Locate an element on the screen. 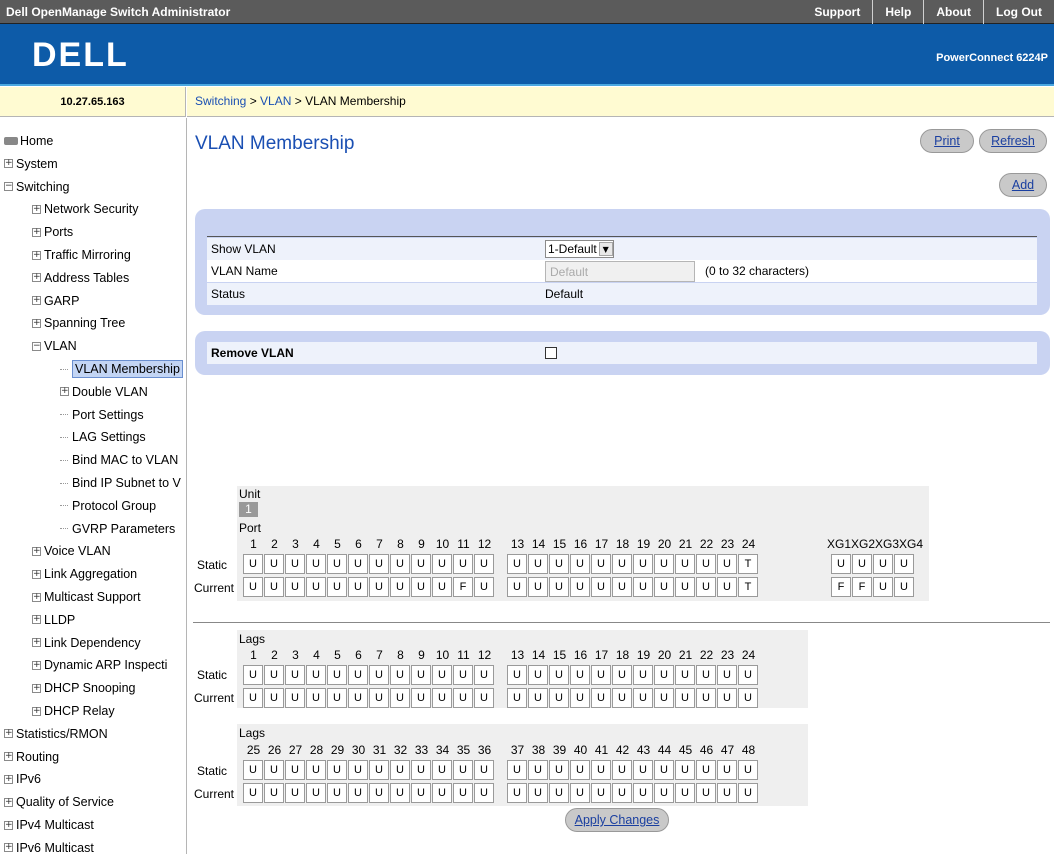 This screenshot has height=854, width=1054. add-button: Add is located at coordinates (1023, 185).